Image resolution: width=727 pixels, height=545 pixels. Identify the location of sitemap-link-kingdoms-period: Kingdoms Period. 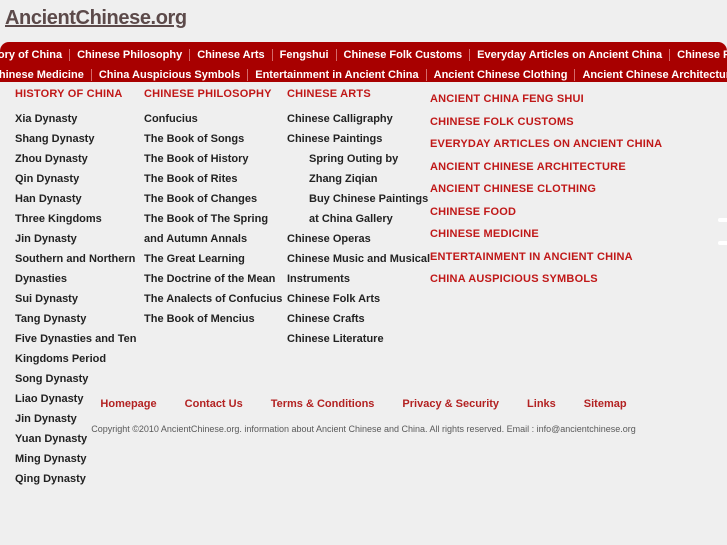
(79, 359).